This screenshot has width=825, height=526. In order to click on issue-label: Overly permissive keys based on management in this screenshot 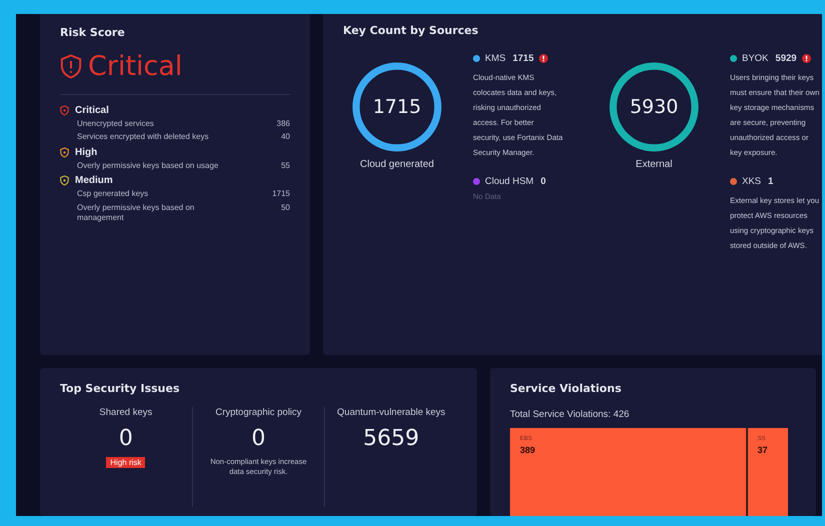, I will do `click(136, 213)`.